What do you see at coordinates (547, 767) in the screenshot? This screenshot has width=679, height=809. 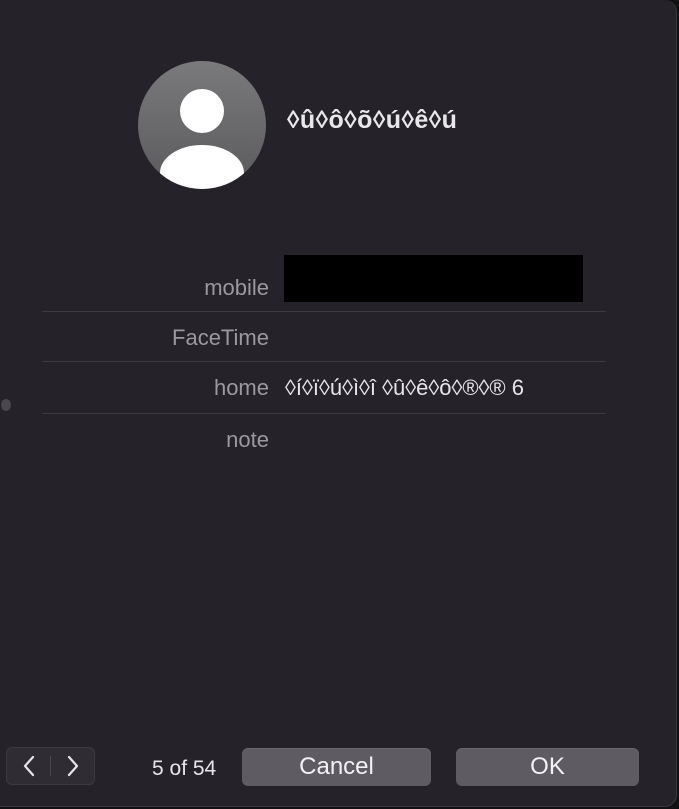 I see `ok-button: OK` at bounding box center [547, 767].